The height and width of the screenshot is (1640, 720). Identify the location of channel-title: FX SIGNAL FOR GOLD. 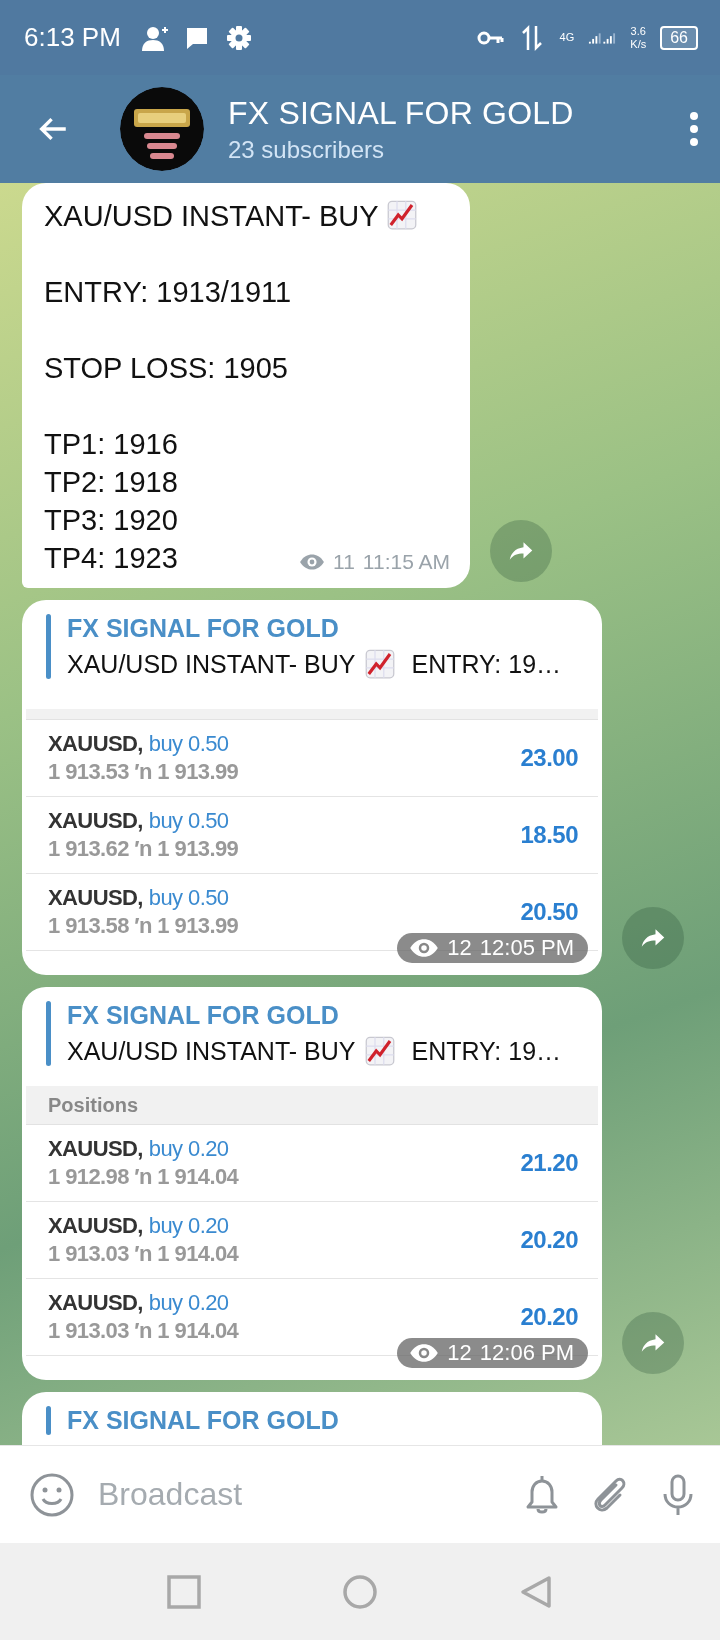
(401, 113).